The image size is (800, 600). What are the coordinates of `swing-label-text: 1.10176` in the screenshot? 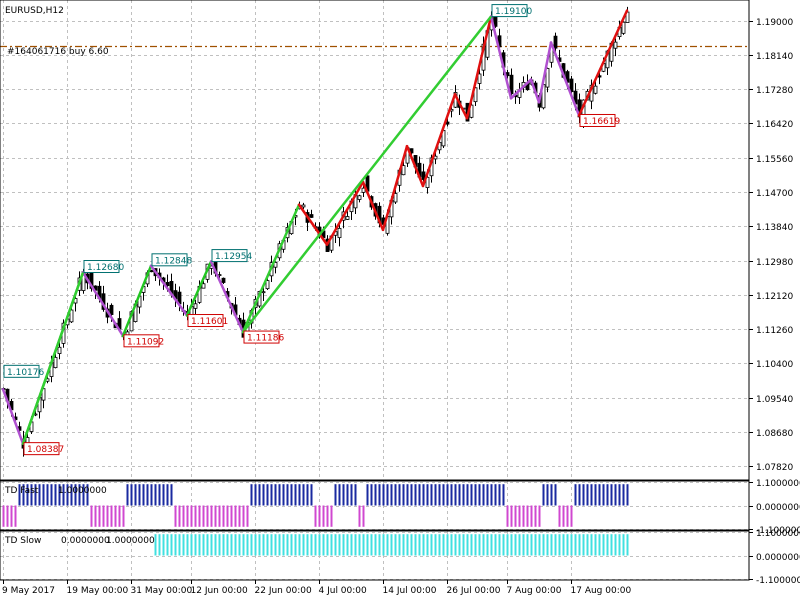 It's located at (25, 373).